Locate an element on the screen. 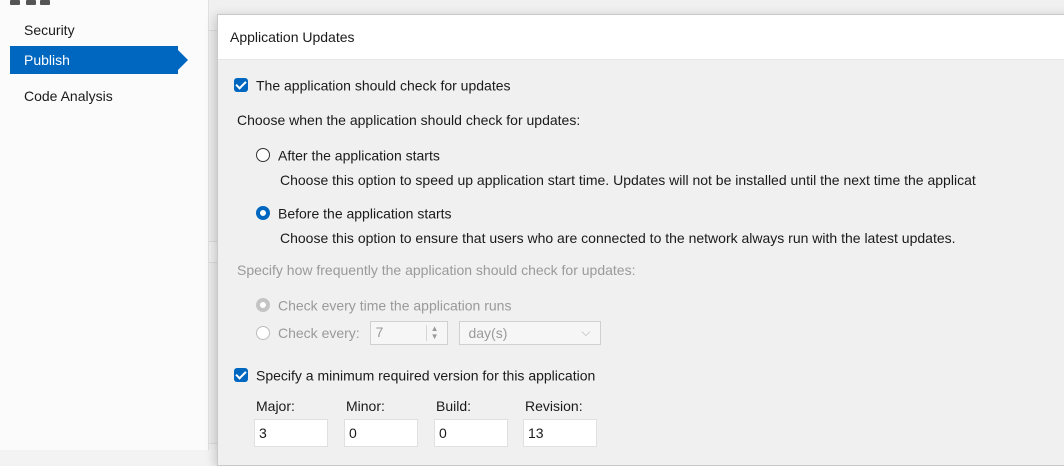  radio-selected-disabled-icon is located at coordinates (263, 305).